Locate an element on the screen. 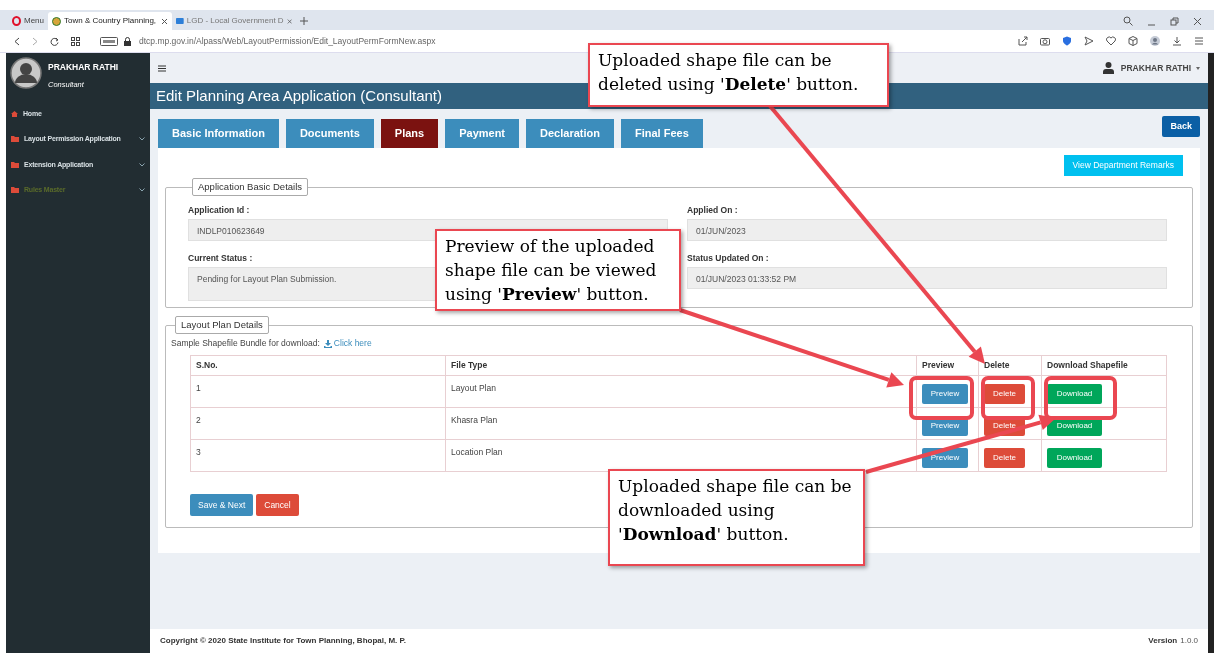 The image size is (1214, 653). tab: Plans is located at coordinates (409, 133).